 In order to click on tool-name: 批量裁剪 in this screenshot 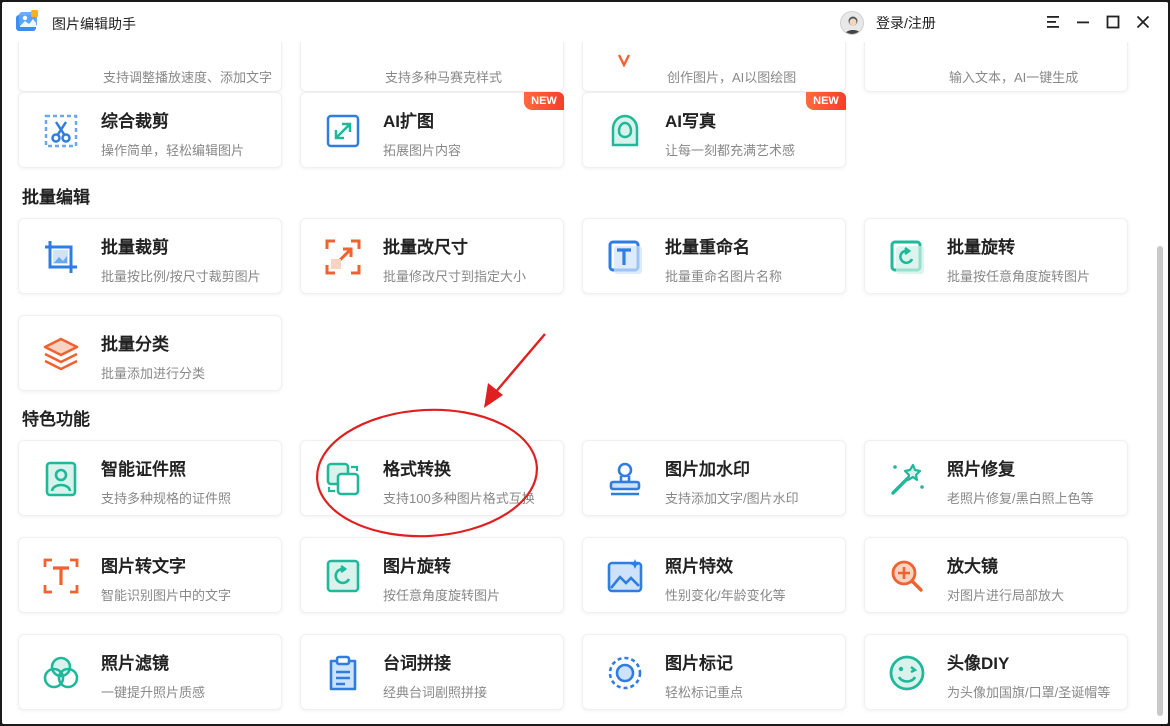, I will do `click(135, 247)`.